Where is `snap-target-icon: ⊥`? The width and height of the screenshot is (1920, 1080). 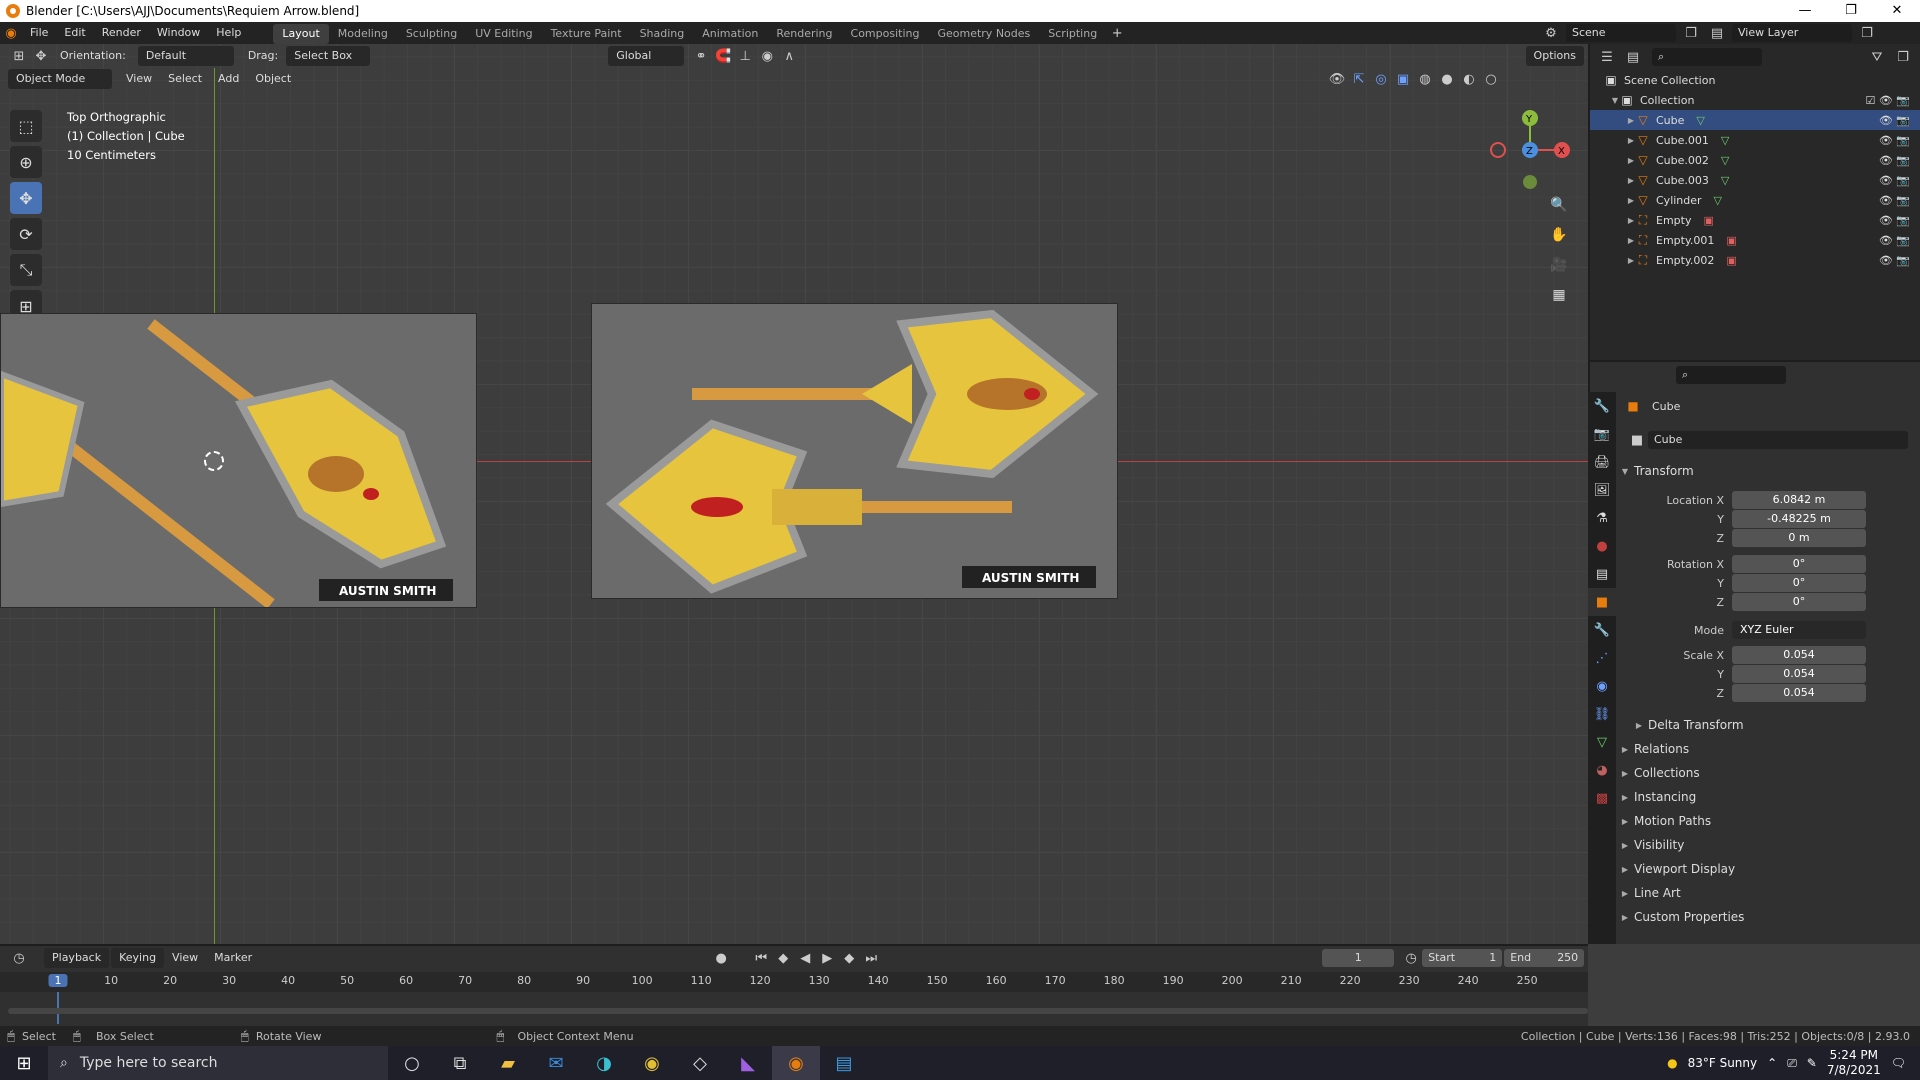
snap-target-icon: ⊥ is located at coordinates (745, 56).